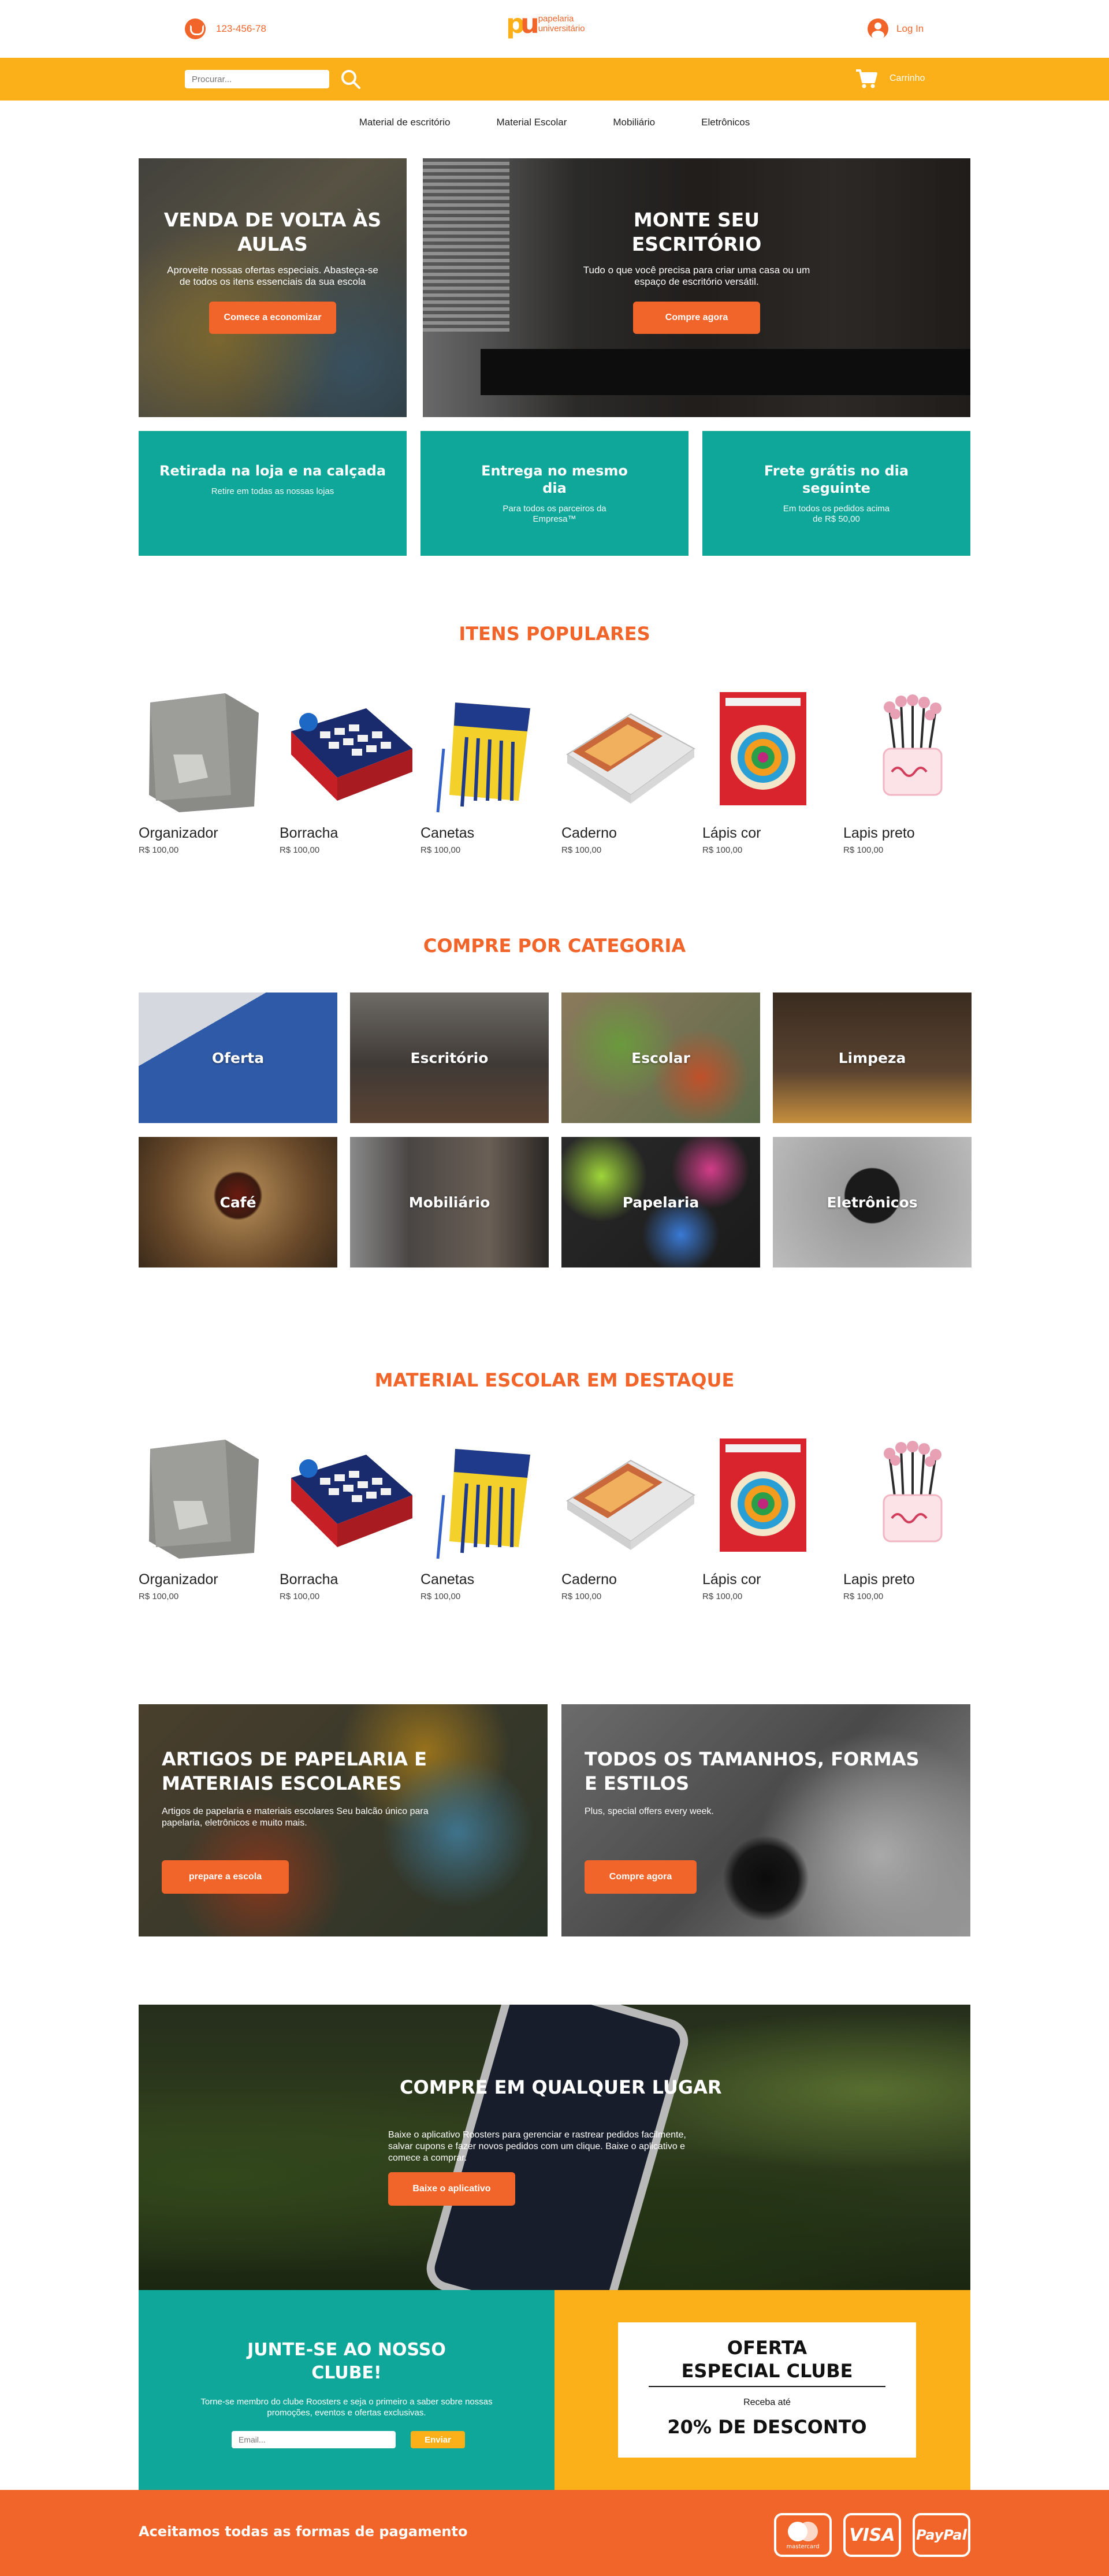  I want to click on nav-item-office: Material de escritório, so click(405, 123).